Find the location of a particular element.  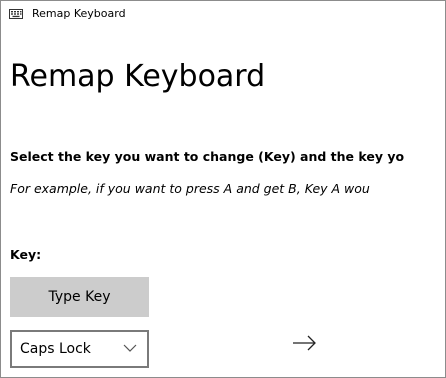

key-dropdown: Caps Lock is located at coordinates (79, 349).